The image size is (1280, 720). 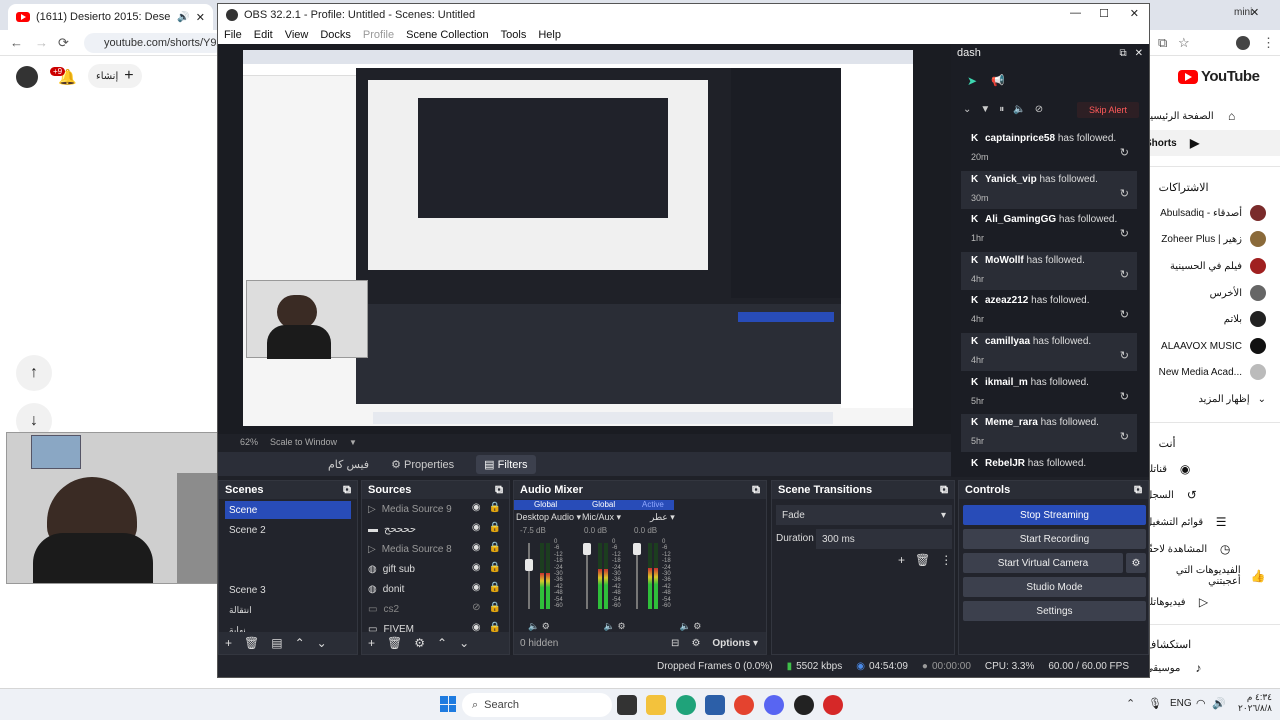 What do you see at coordinates (1049, 230) in the screenshot?
I see `alert-item: K Ali_GamingGG has followed. 1hr ↻` at bounding box center [1049, 230].